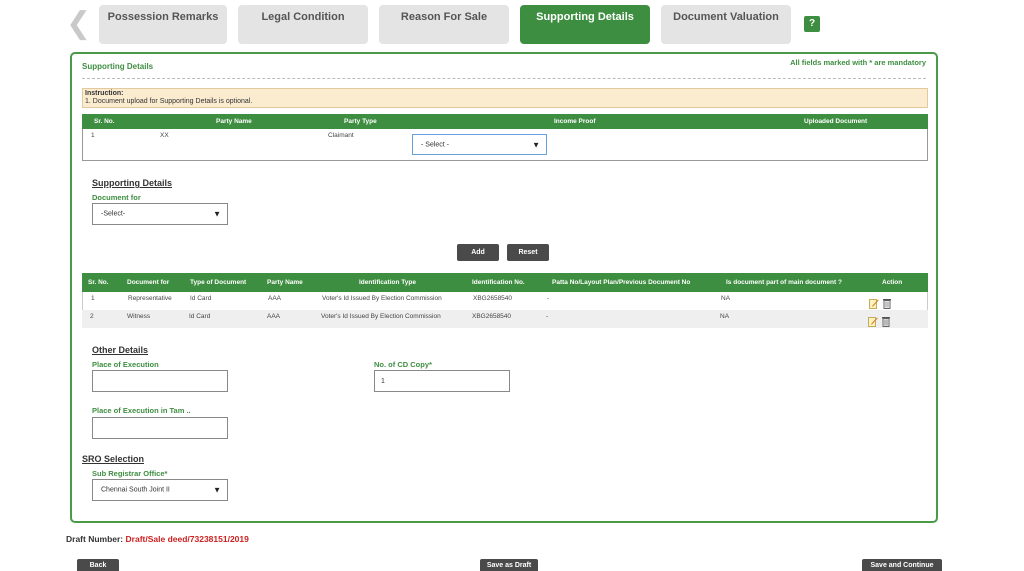  I want to click on save-as-draft-button: Save as Draft, so click(509, 565).